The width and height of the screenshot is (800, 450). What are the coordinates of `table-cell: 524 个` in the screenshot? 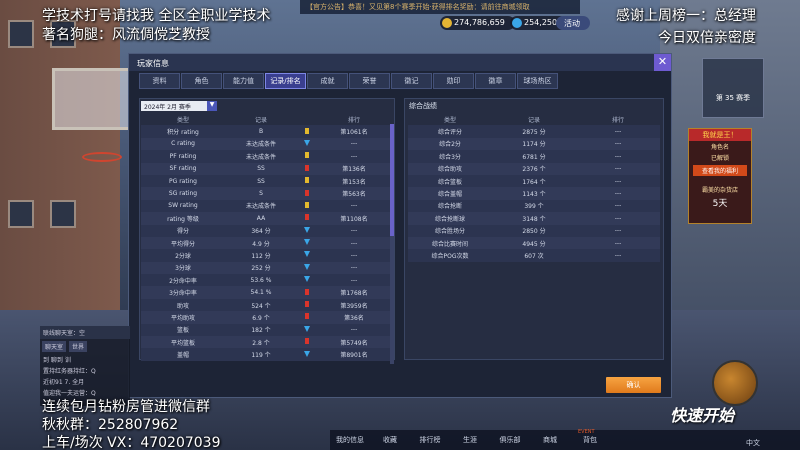 It's located at (261, 306).